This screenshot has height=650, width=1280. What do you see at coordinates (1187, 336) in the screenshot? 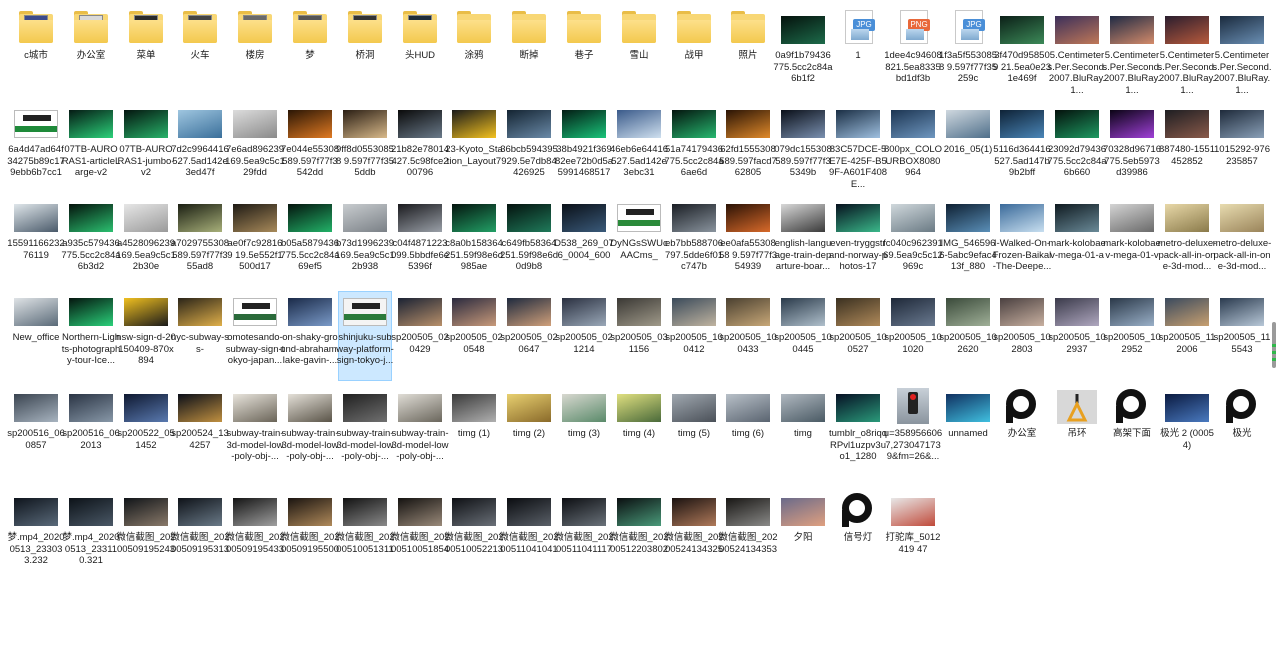
I see `file-item: sp200505_112006` at bounding box center [1187, 336].